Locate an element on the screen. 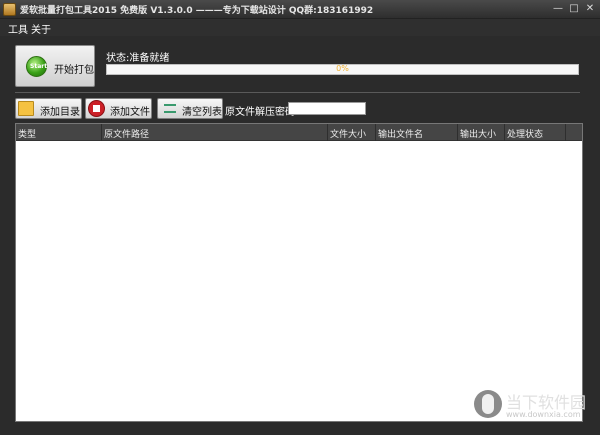  password-label: 原文件解压密码 is located at coordinates (260, 112).